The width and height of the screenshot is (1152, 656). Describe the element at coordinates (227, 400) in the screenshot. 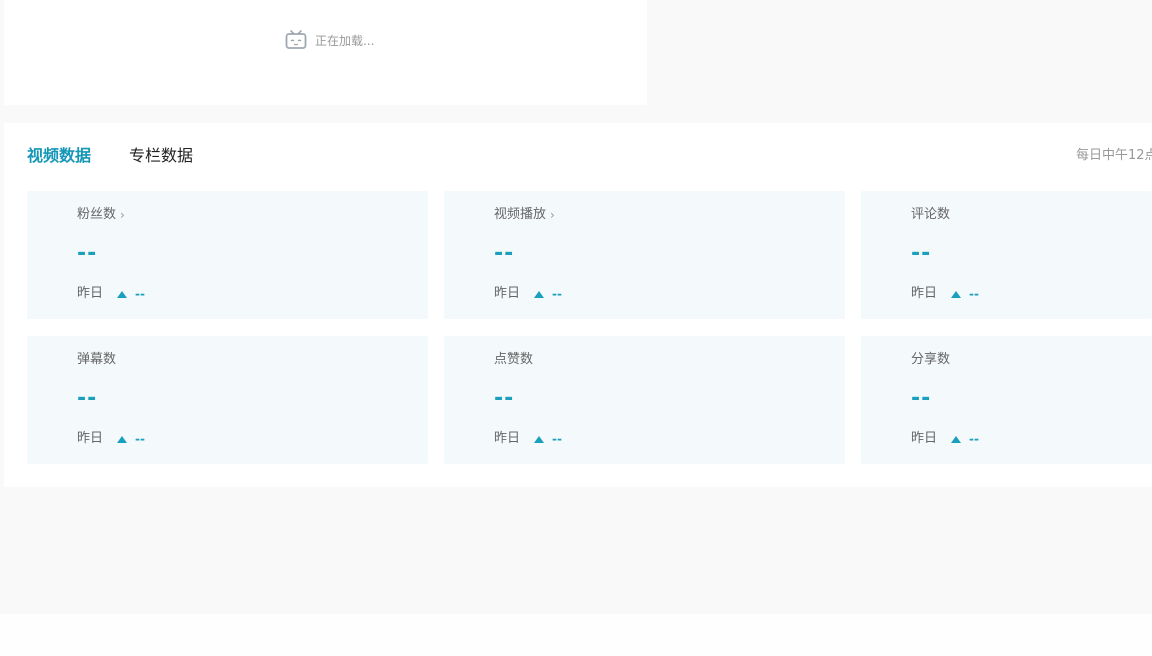

I see `stat-card-danmaku: 弹幕数 -- 昨日 --` at that location.